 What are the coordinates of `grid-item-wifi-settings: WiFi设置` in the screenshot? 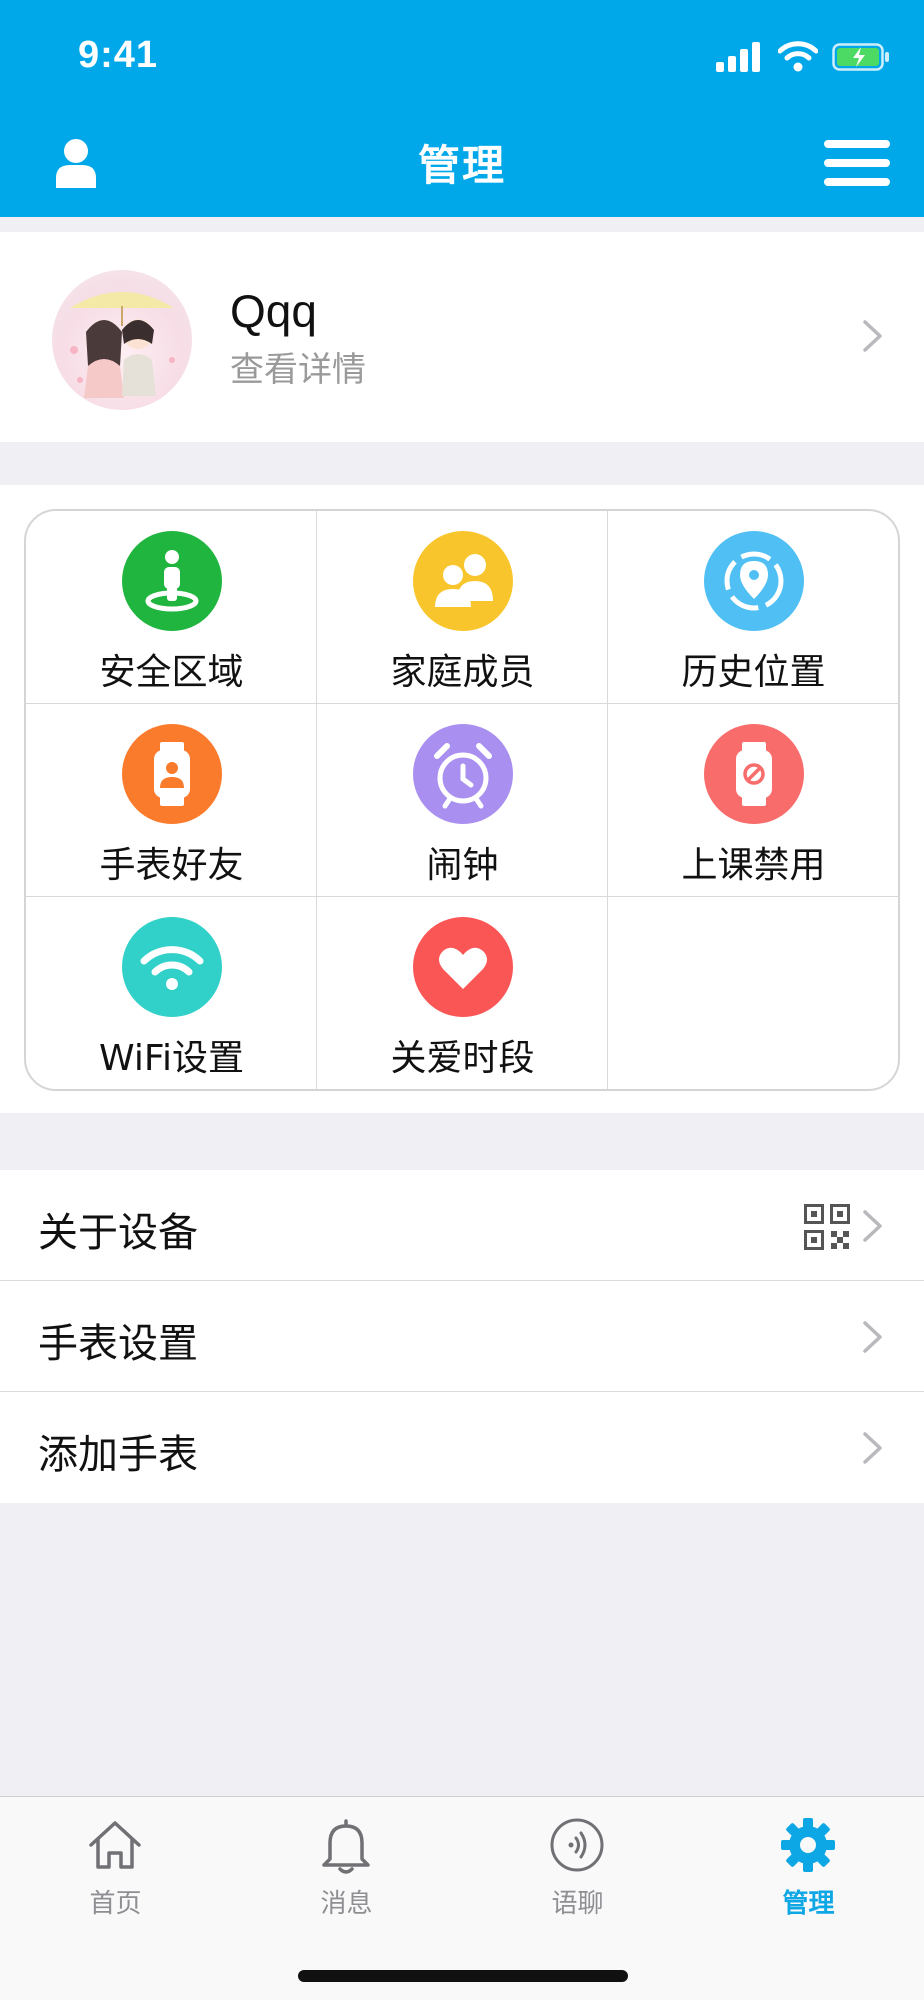 It's located at (171, 993).